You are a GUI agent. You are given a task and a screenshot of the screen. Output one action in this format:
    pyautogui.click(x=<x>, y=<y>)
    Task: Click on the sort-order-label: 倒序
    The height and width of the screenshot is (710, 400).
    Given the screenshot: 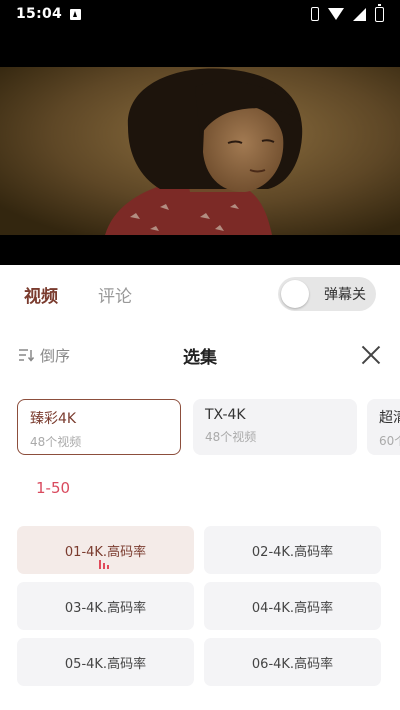 What is the action you would take?
    pyautogui.click(x=55, y=355)
    